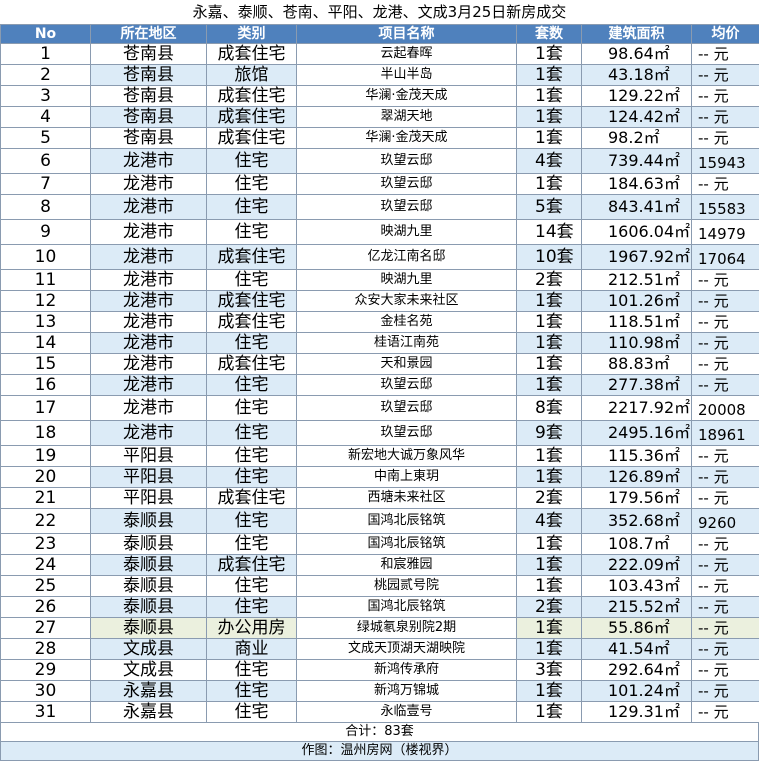  What do you see at coordinates (549, 161) in the screenshot?
I see `cell-count: 4套` at bounding box center [549, 161].